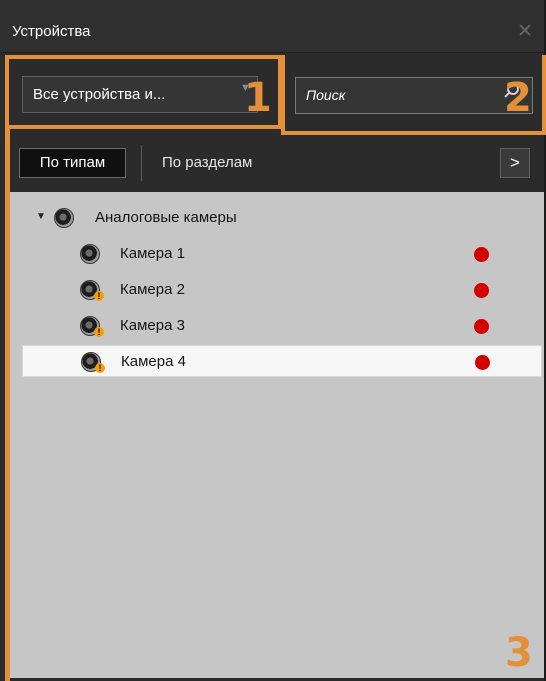 This screenshot has height=681, width=546. I want to click on tab-divider, so click(141, 163).